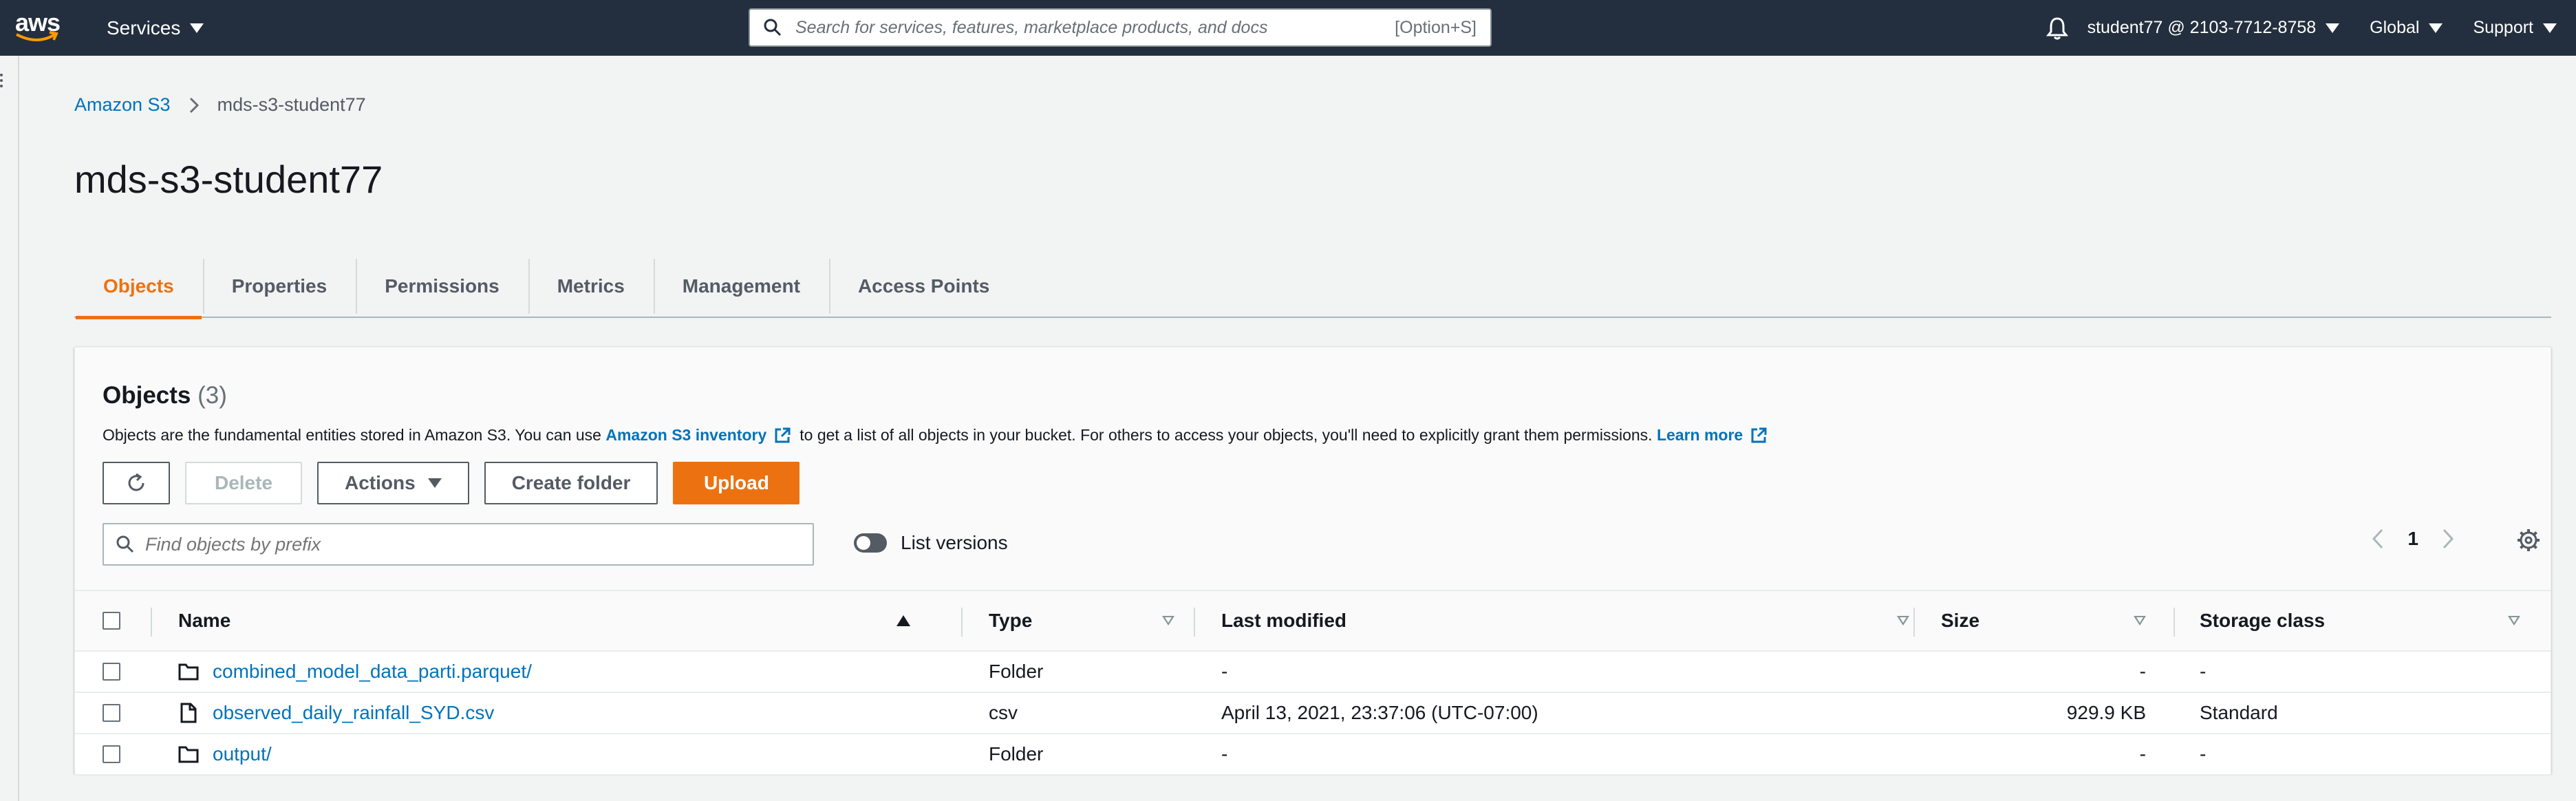 This screenshot has width=2576, height=801. What do you see at coordinates (37, 27) in the screenshot?
I see `aws-logo: aws` at bounding box center [37, 27].